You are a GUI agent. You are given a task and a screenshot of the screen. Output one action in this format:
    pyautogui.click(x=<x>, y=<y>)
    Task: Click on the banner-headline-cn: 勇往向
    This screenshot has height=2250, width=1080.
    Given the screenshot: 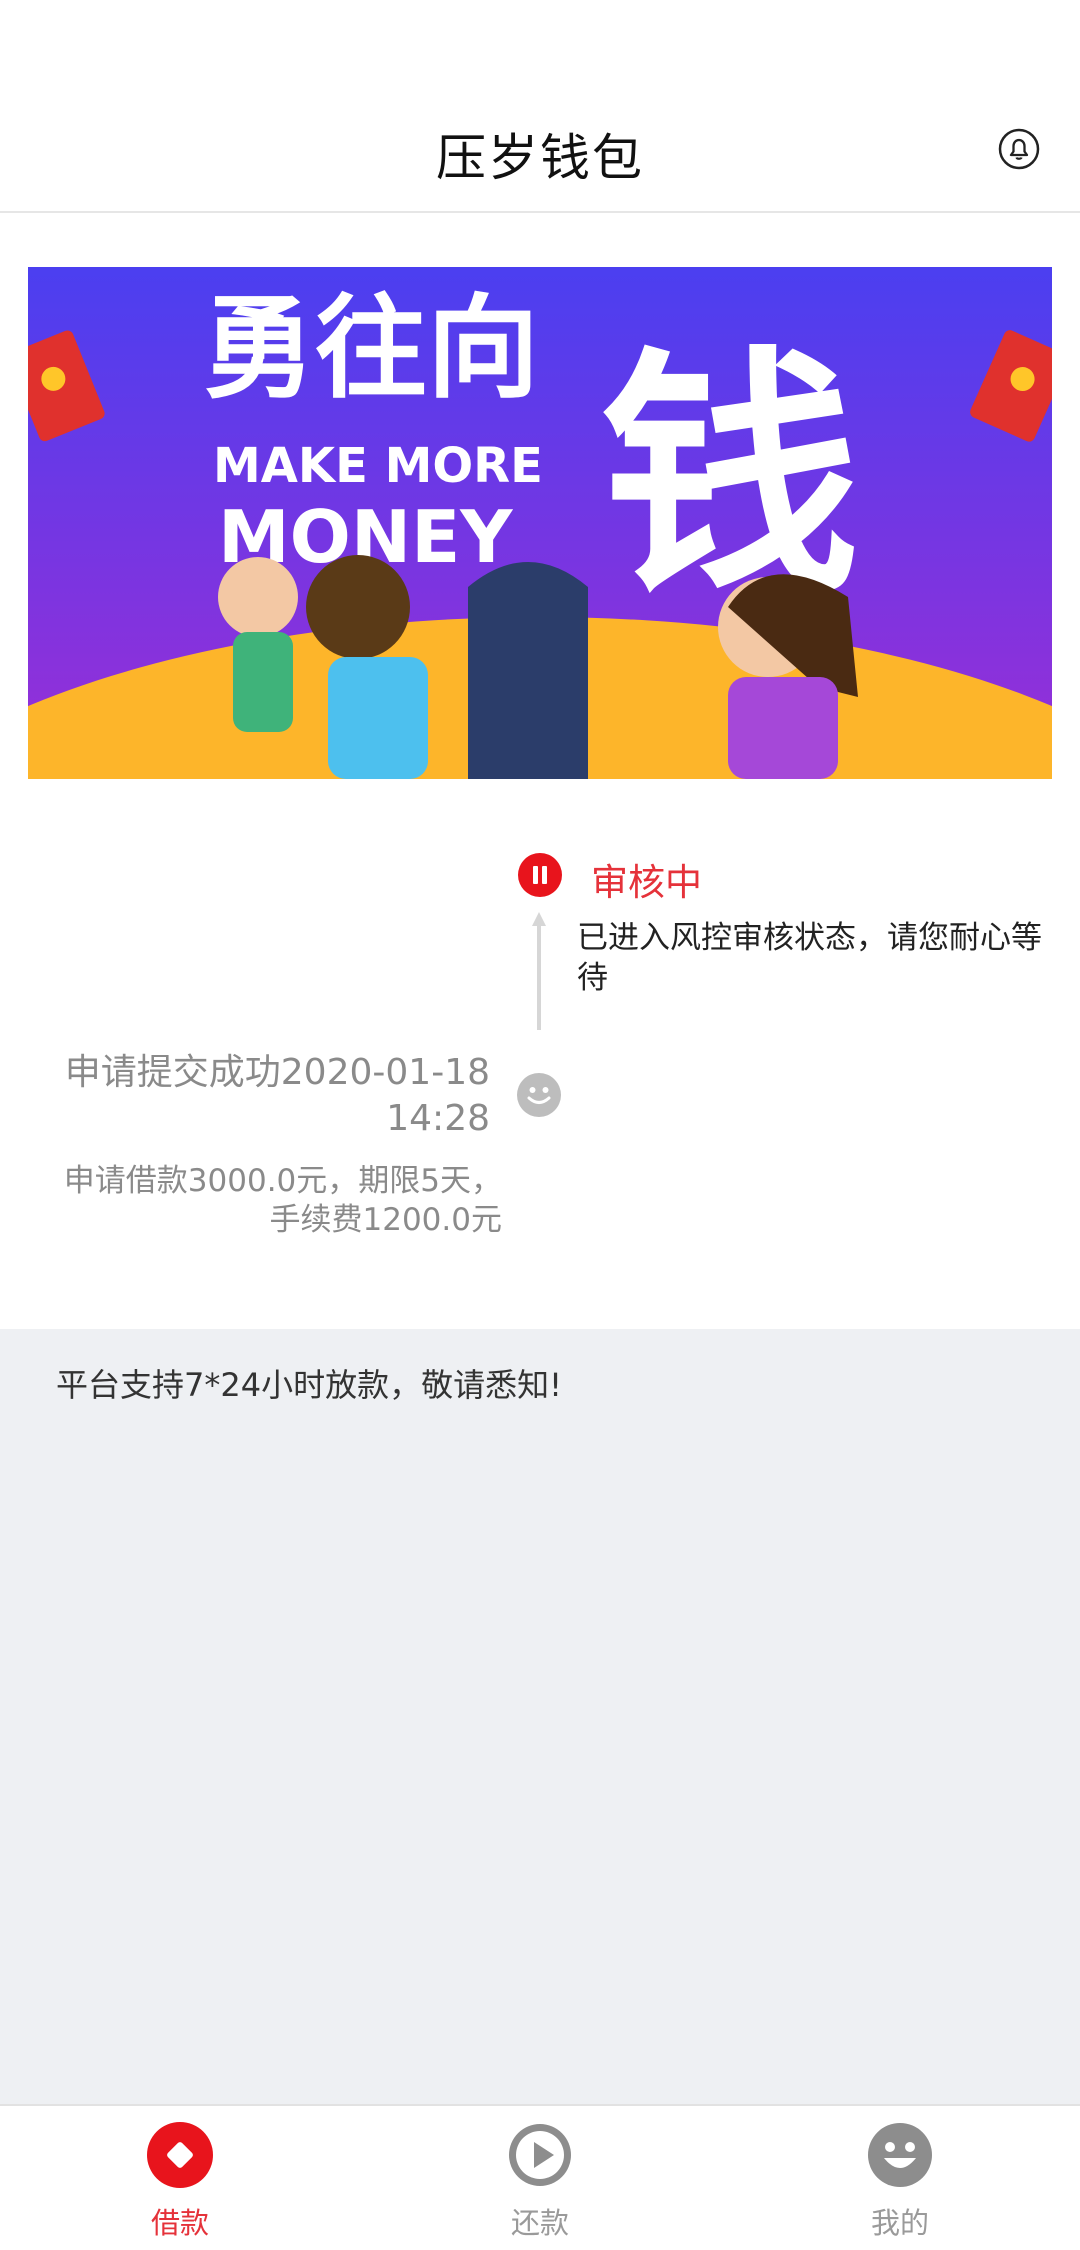 What is the action you would take?
    pyautogui.click(x=371, y=349)
    